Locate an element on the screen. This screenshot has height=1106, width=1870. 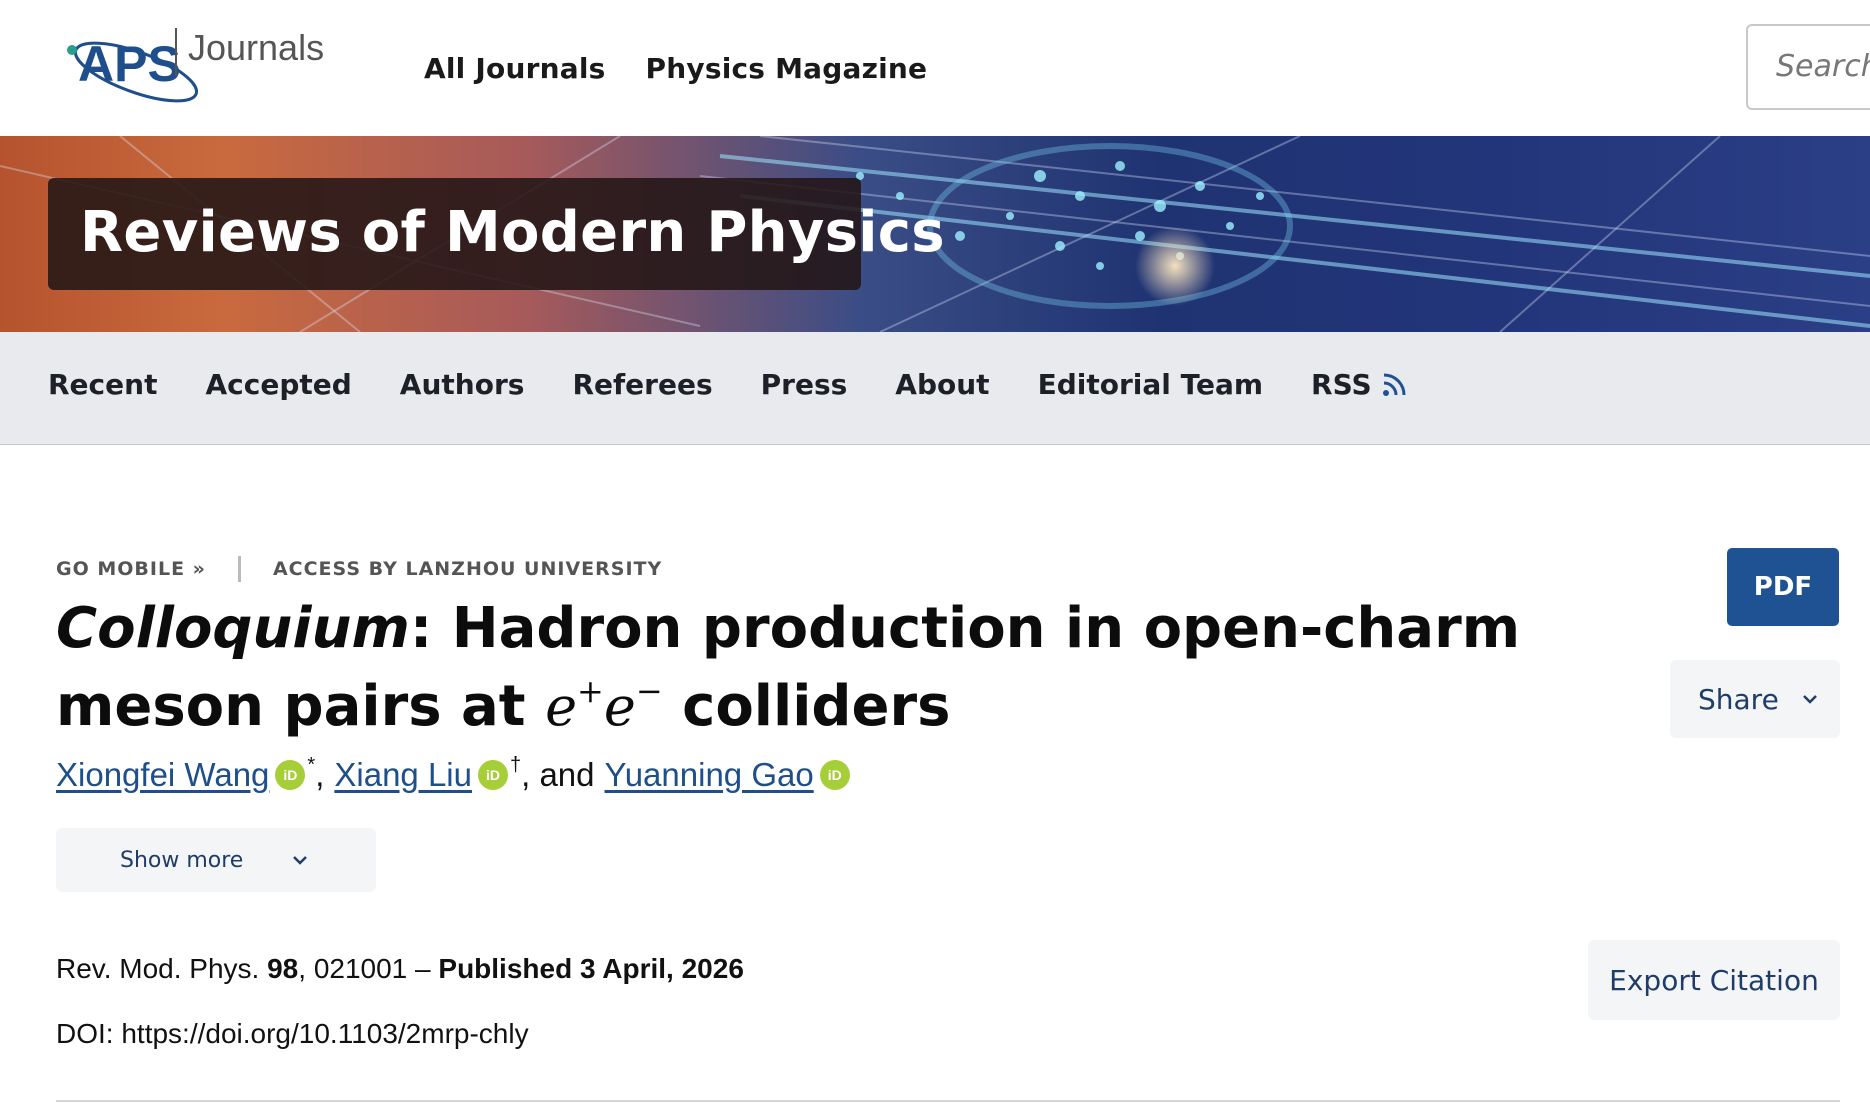
share-label: Share is located at coordinates (1738, 699).